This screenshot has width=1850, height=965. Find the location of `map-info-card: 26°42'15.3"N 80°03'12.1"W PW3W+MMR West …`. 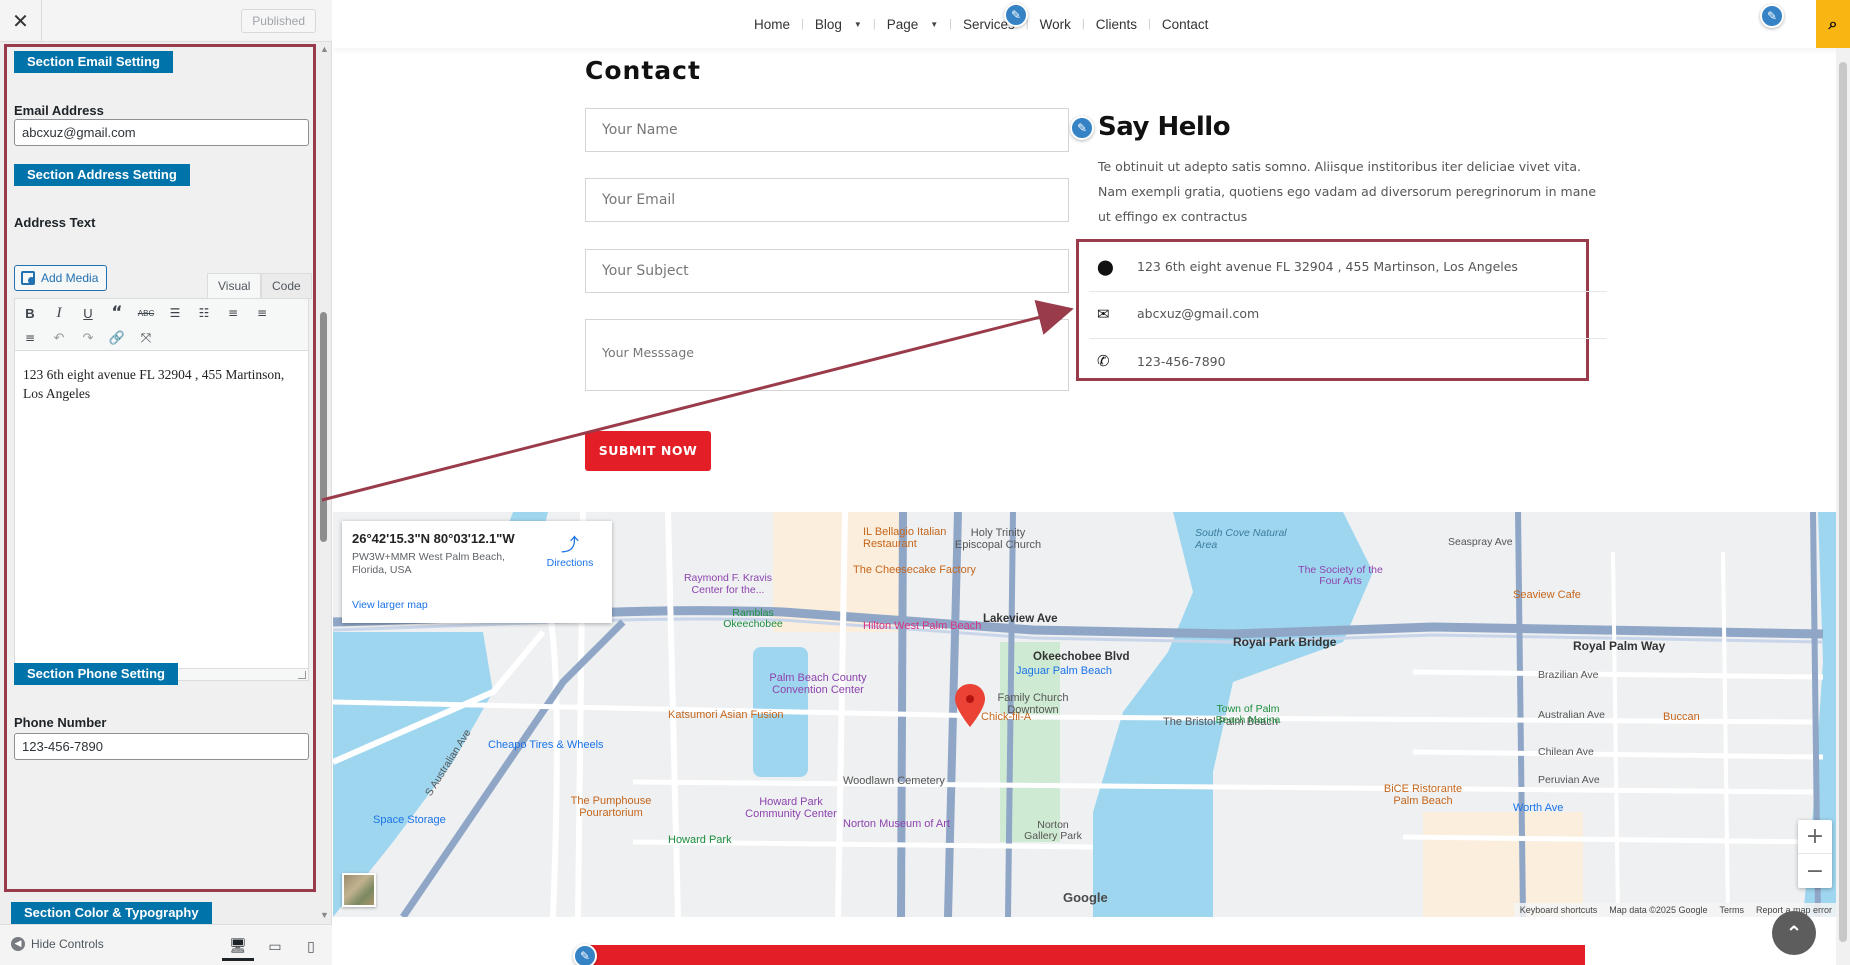

map-info-card: 26°42'15.3"N 80°03'12.1"W PW3W+MMR West … is located at coordinates (477, 572).